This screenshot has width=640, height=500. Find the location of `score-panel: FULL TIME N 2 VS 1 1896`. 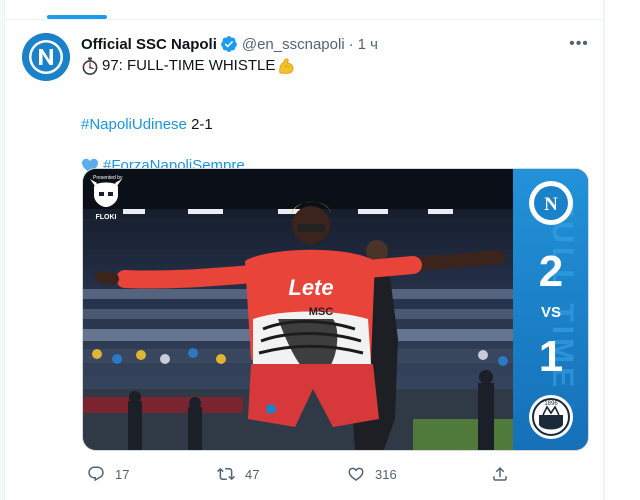

score-panel: FULL TIME N 2 VS 1 1896 is located at coordinates (550, 309).